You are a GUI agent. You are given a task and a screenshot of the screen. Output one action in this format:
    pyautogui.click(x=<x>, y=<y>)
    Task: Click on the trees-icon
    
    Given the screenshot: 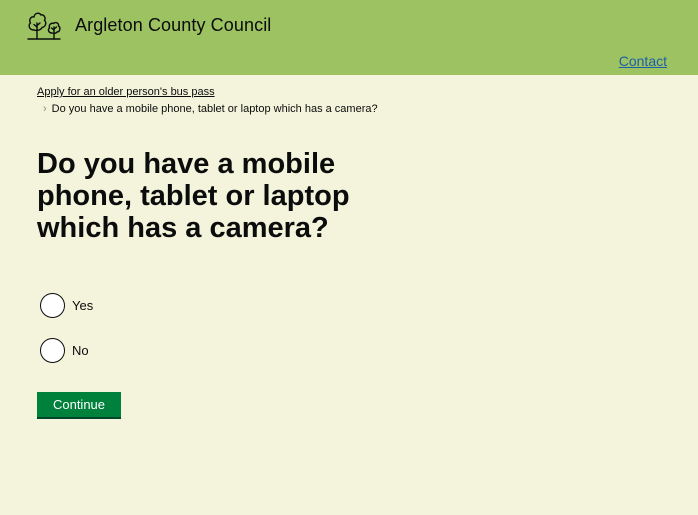 What is the action you would take?
    pyautogui.click(x=44, y=25)
    